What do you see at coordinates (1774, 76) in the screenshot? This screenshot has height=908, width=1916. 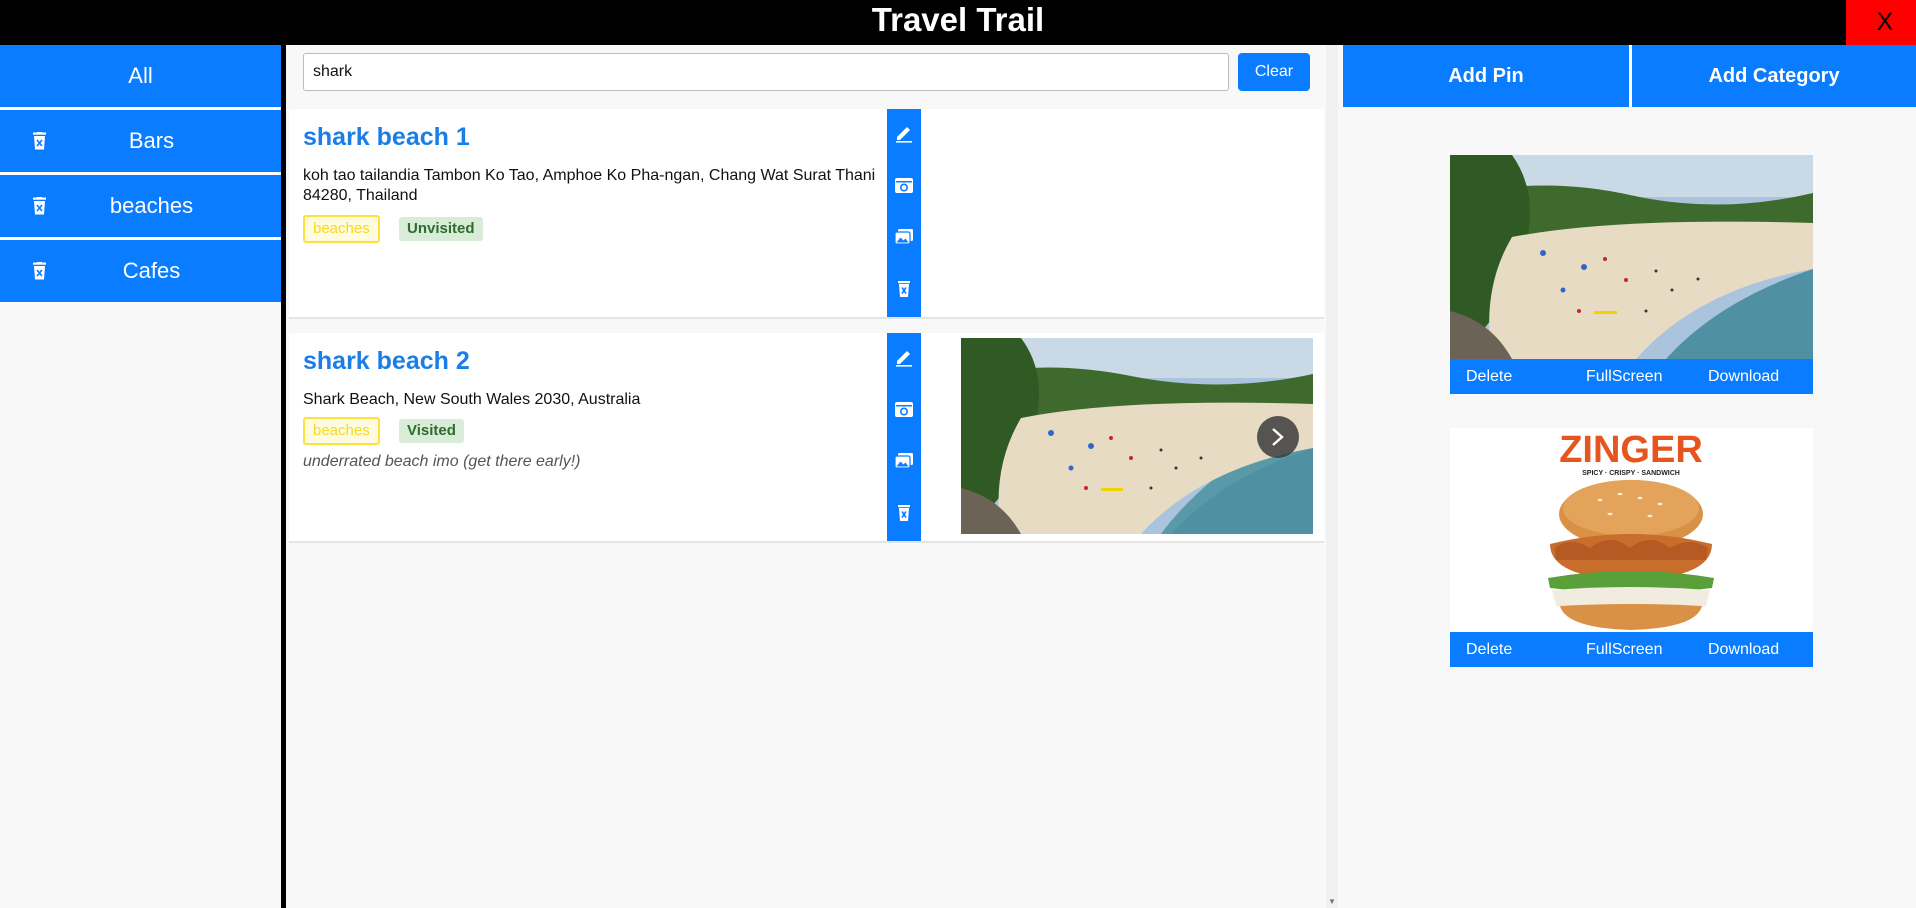 I see `add-category-button: Add Category` at bounding box center [1774, 76].